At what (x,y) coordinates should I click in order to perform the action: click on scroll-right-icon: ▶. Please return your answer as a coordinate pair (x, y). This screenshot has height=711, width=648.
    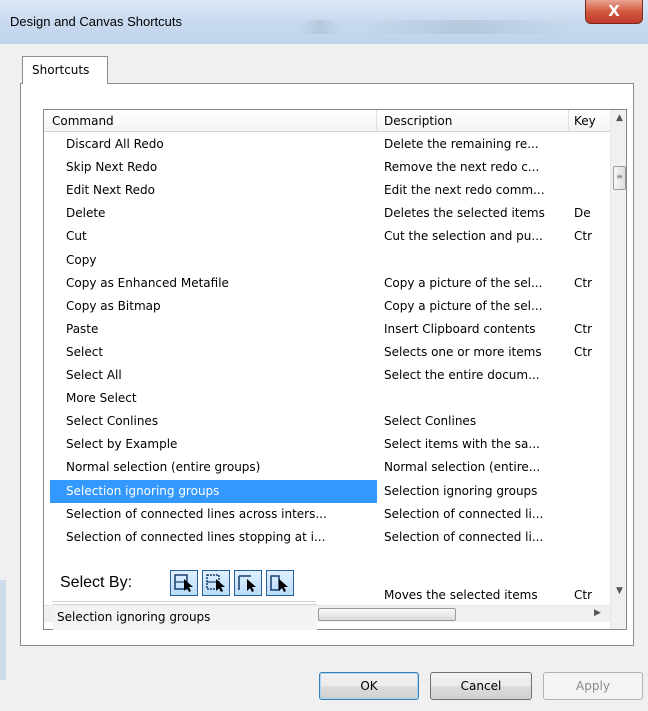
    Looking at the image, I should click on (597, 613).